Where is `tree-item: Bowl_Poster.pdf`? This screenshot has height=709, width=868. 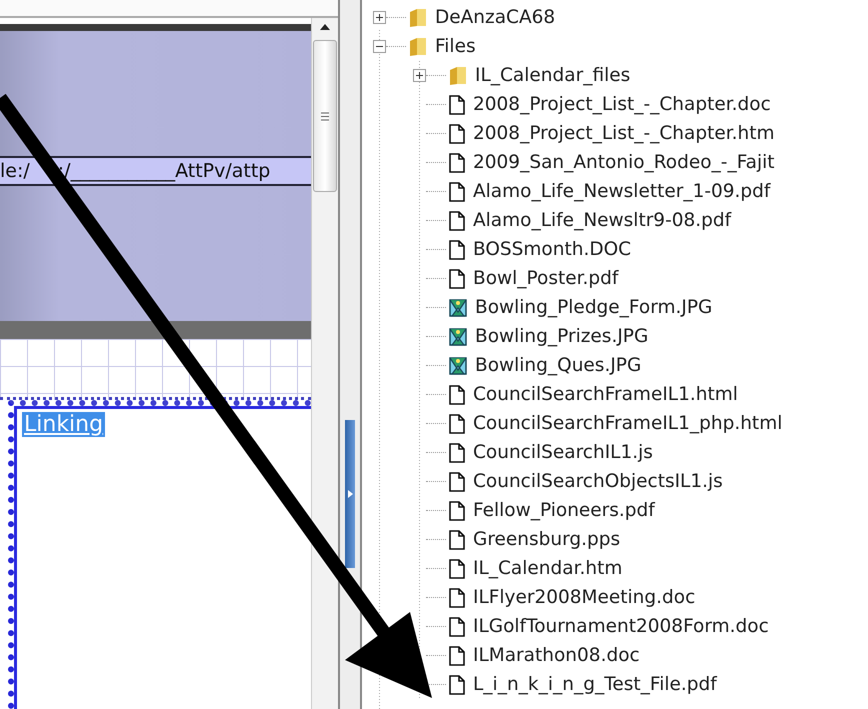 tree-item: Bowl_Poster.pdf is located at coordinates (546, 278).